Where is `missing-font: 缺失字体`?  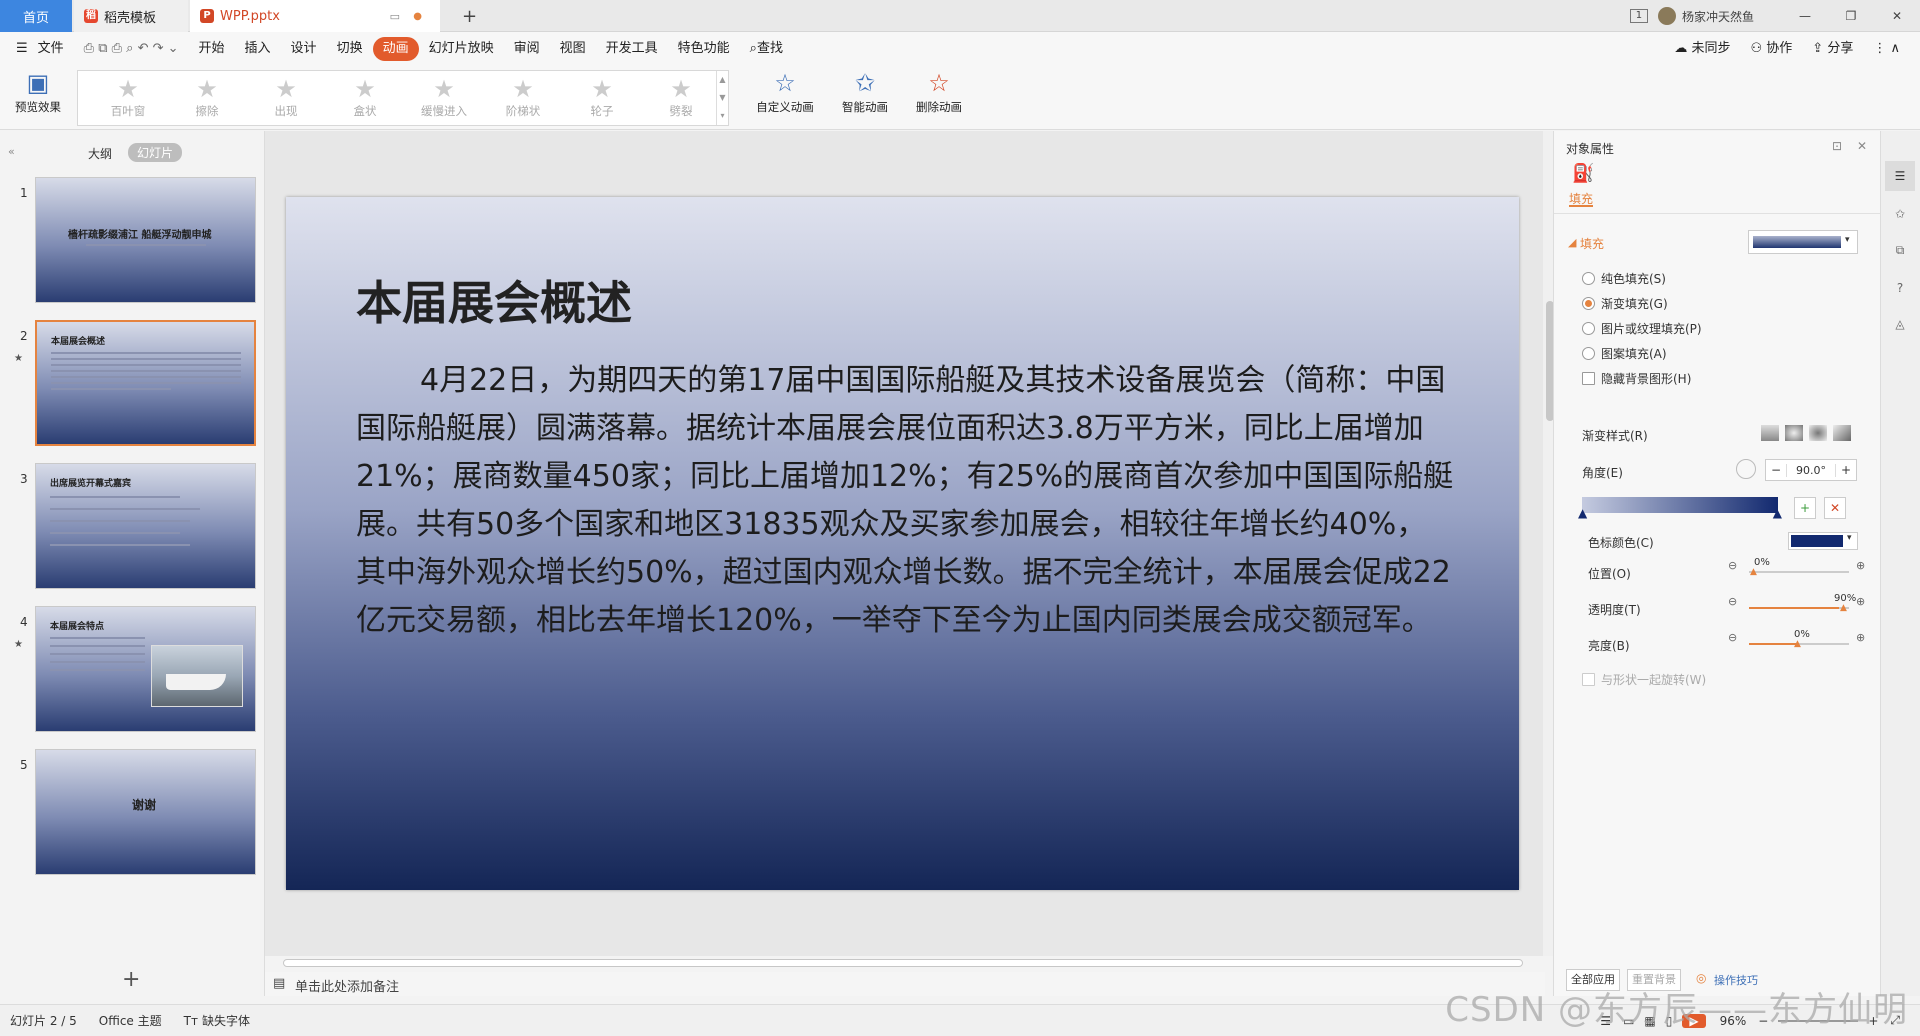 missing-font: 缺失字体 is located at coordinates (226, 1020).